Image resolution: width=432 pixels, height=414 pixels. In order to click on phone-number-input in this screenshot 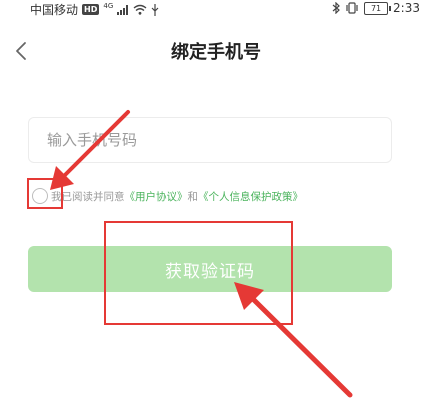, I will do `click(210, 140)`.